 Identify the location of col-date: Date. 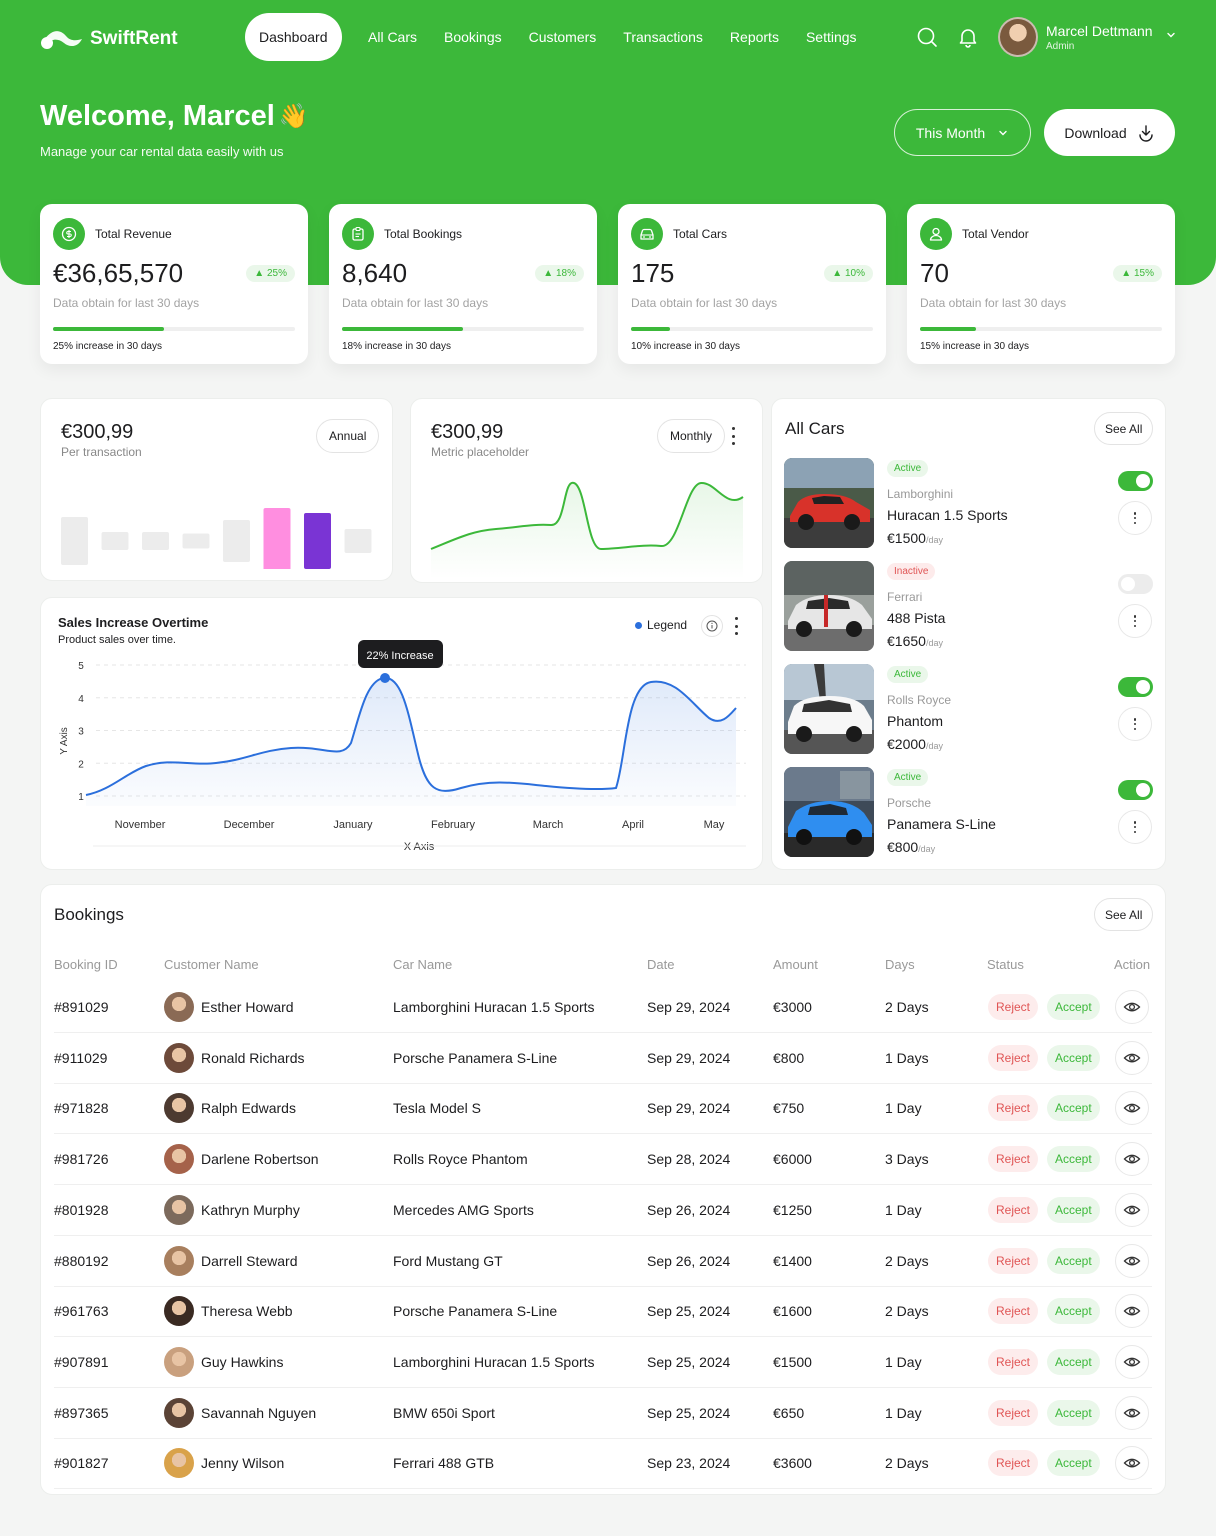
(661, 964).